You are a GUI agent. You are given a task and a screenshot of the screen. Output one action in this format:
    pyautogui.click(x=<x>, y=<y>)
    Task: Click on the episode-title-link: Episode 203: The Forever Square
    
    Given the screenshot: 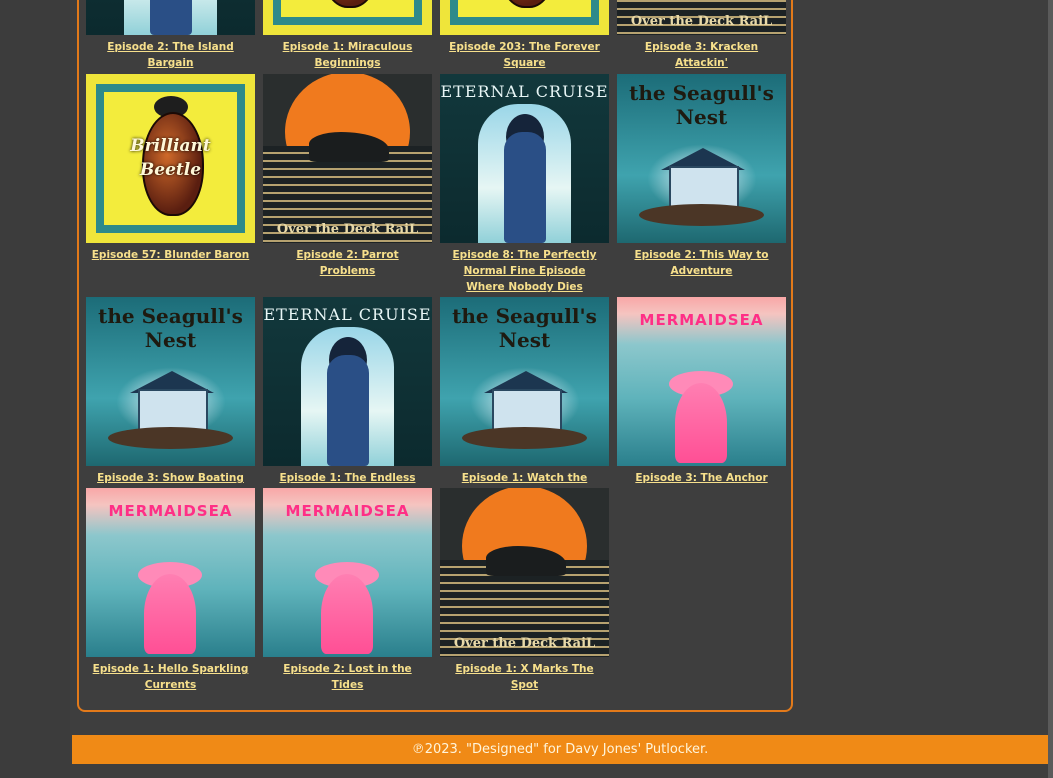 What is the action you would take?
    pyautogui.click(x=524, y=55)
    